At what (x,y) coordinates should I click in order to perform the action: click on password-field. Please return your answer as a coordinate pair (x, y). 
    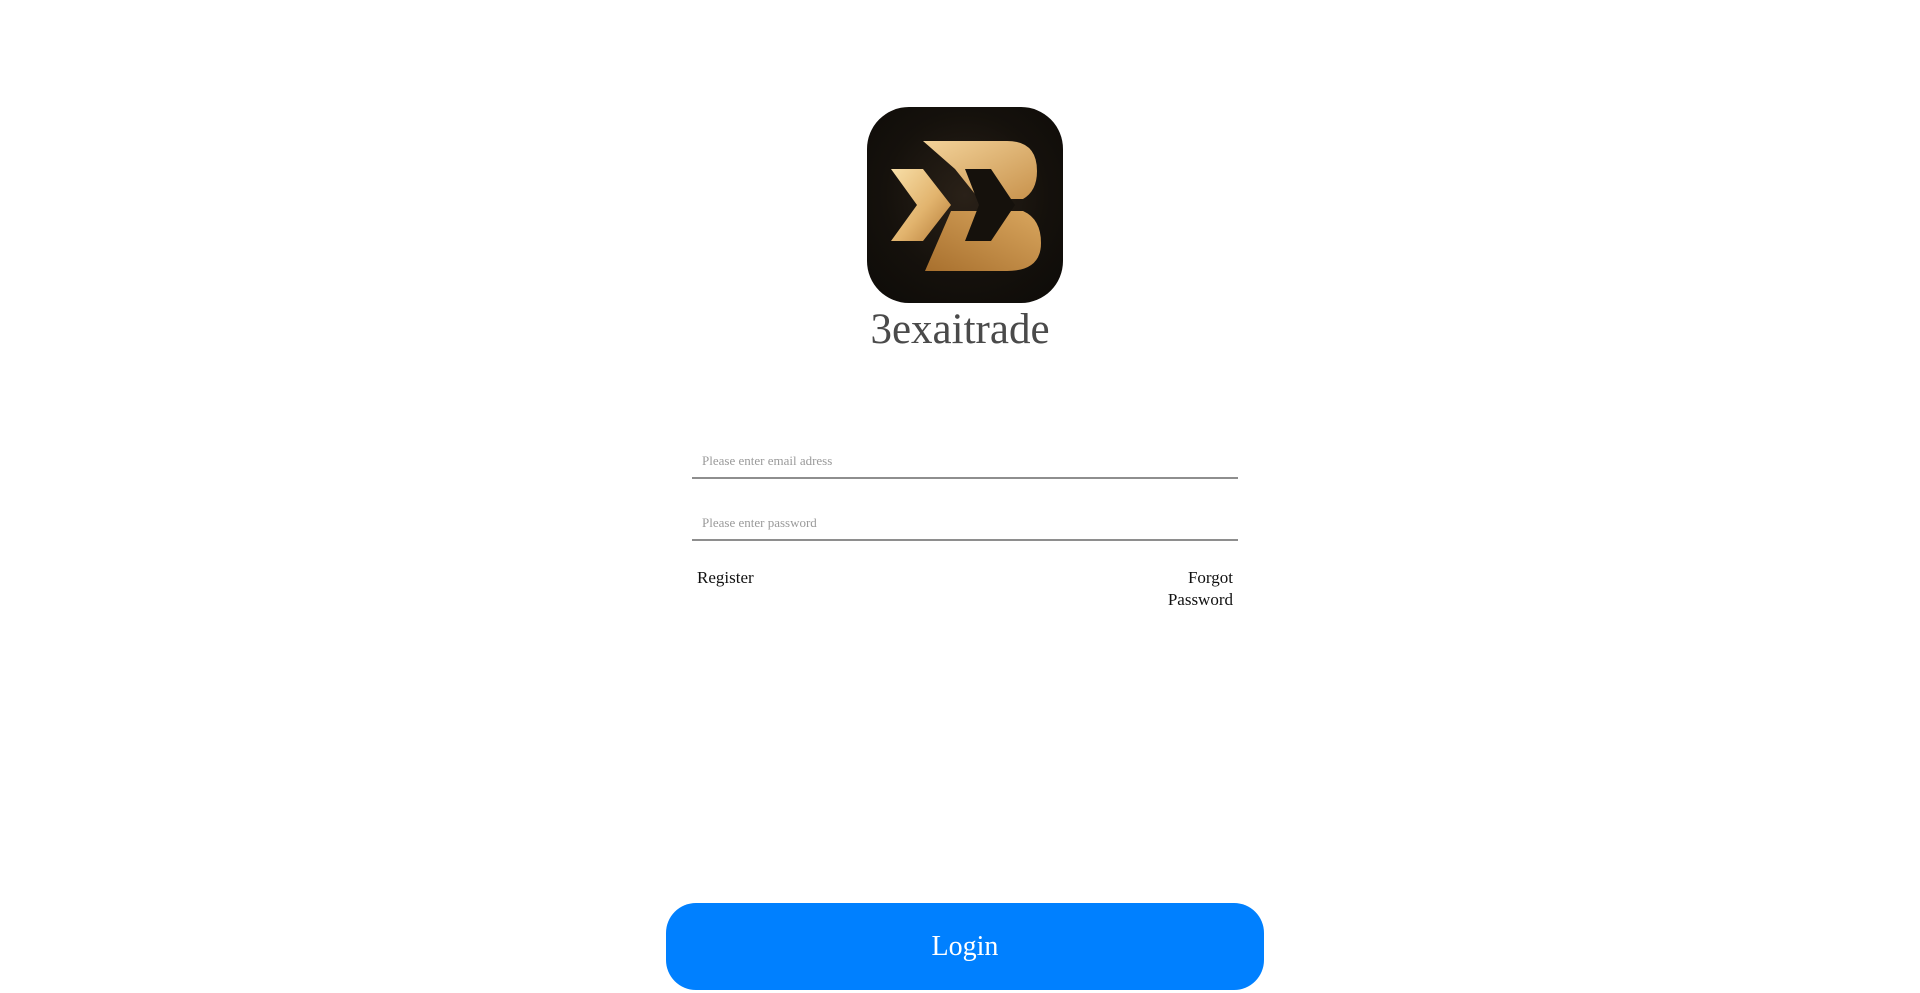
    Looking at the image, I should click on (965, 517).